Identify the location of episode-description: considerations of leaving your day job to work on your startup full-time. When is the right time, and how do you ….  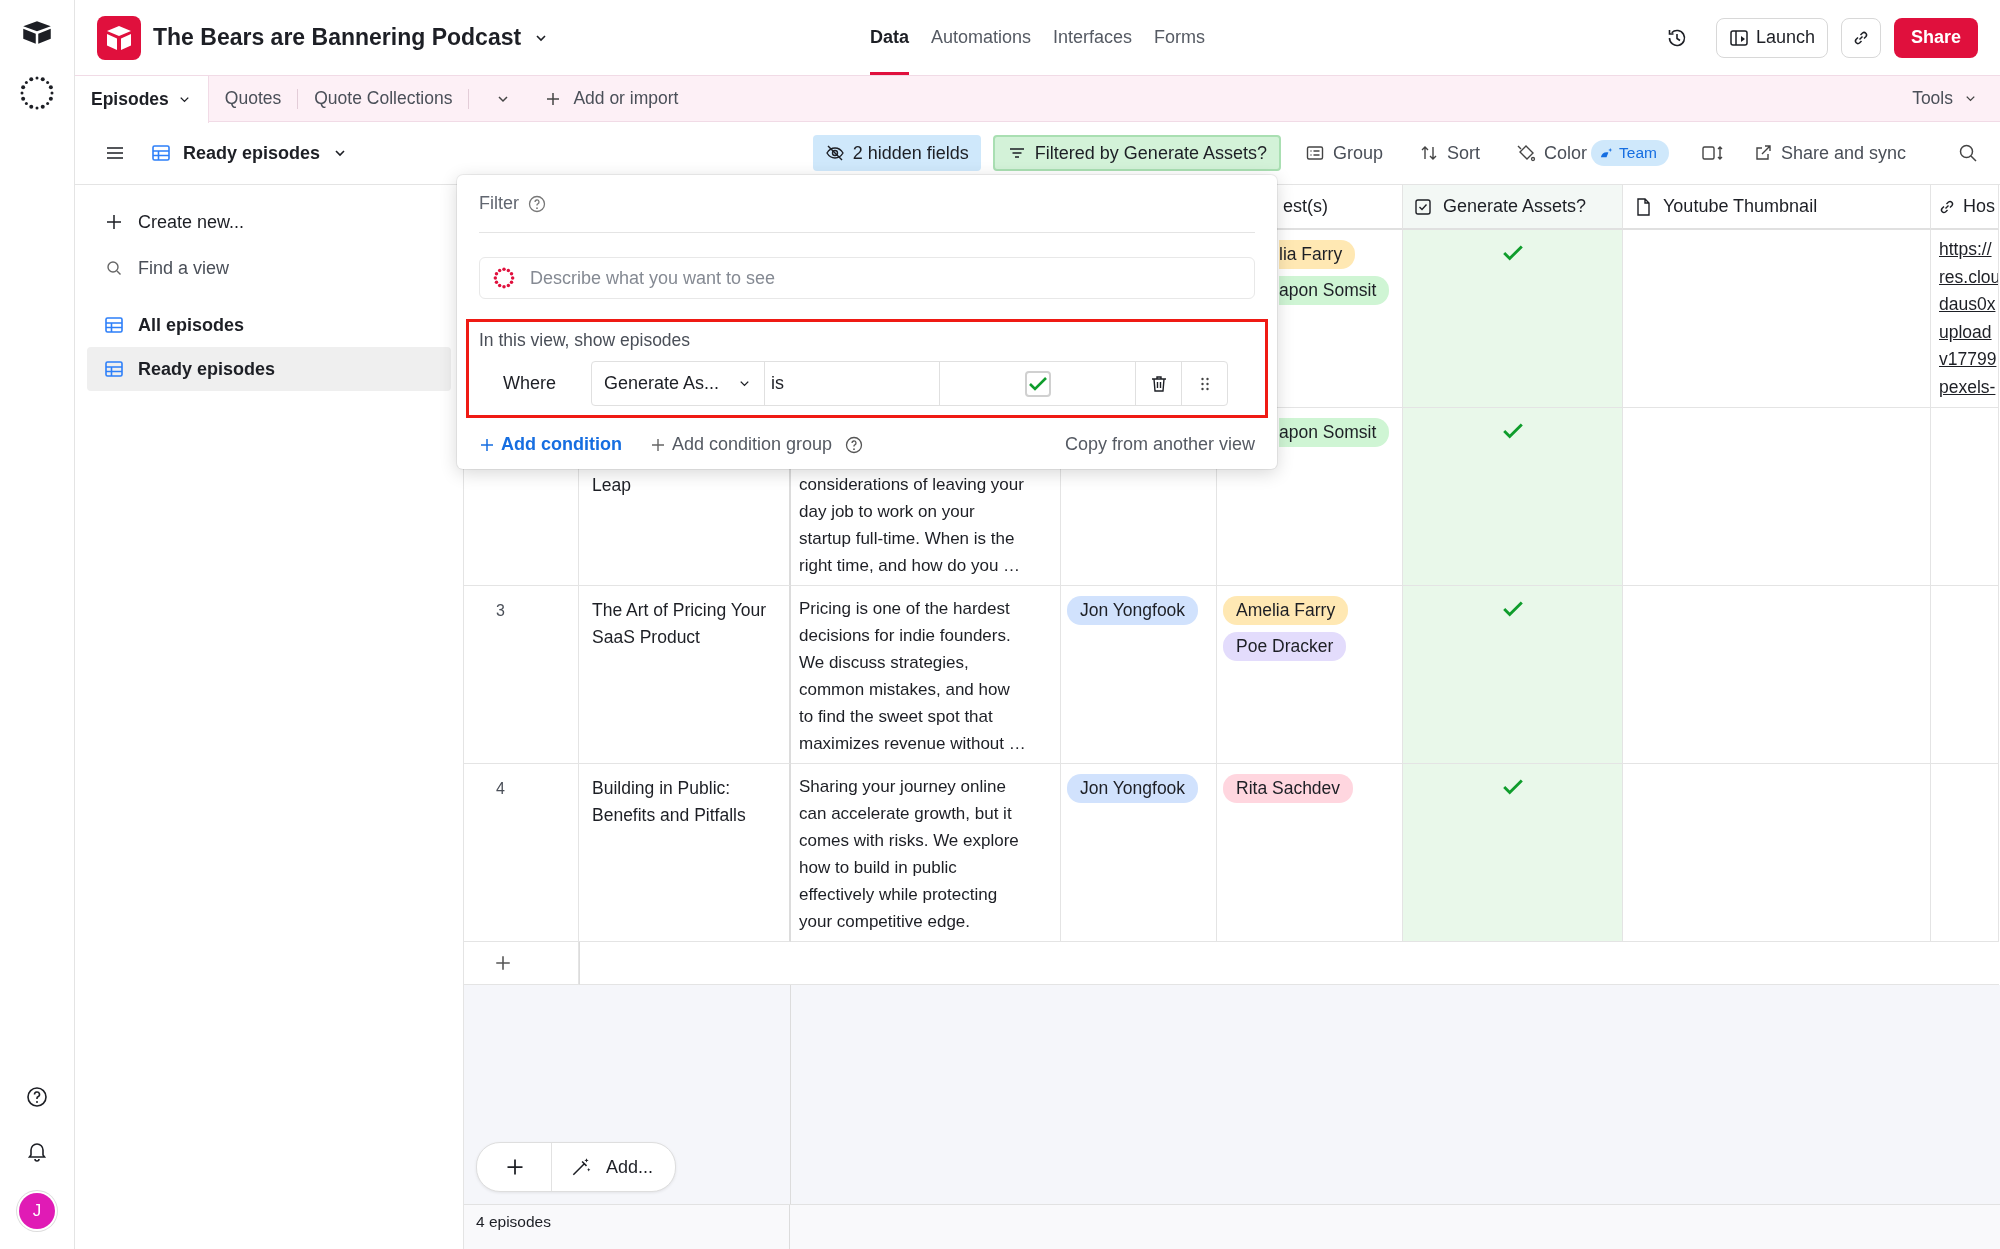
(911, 525).